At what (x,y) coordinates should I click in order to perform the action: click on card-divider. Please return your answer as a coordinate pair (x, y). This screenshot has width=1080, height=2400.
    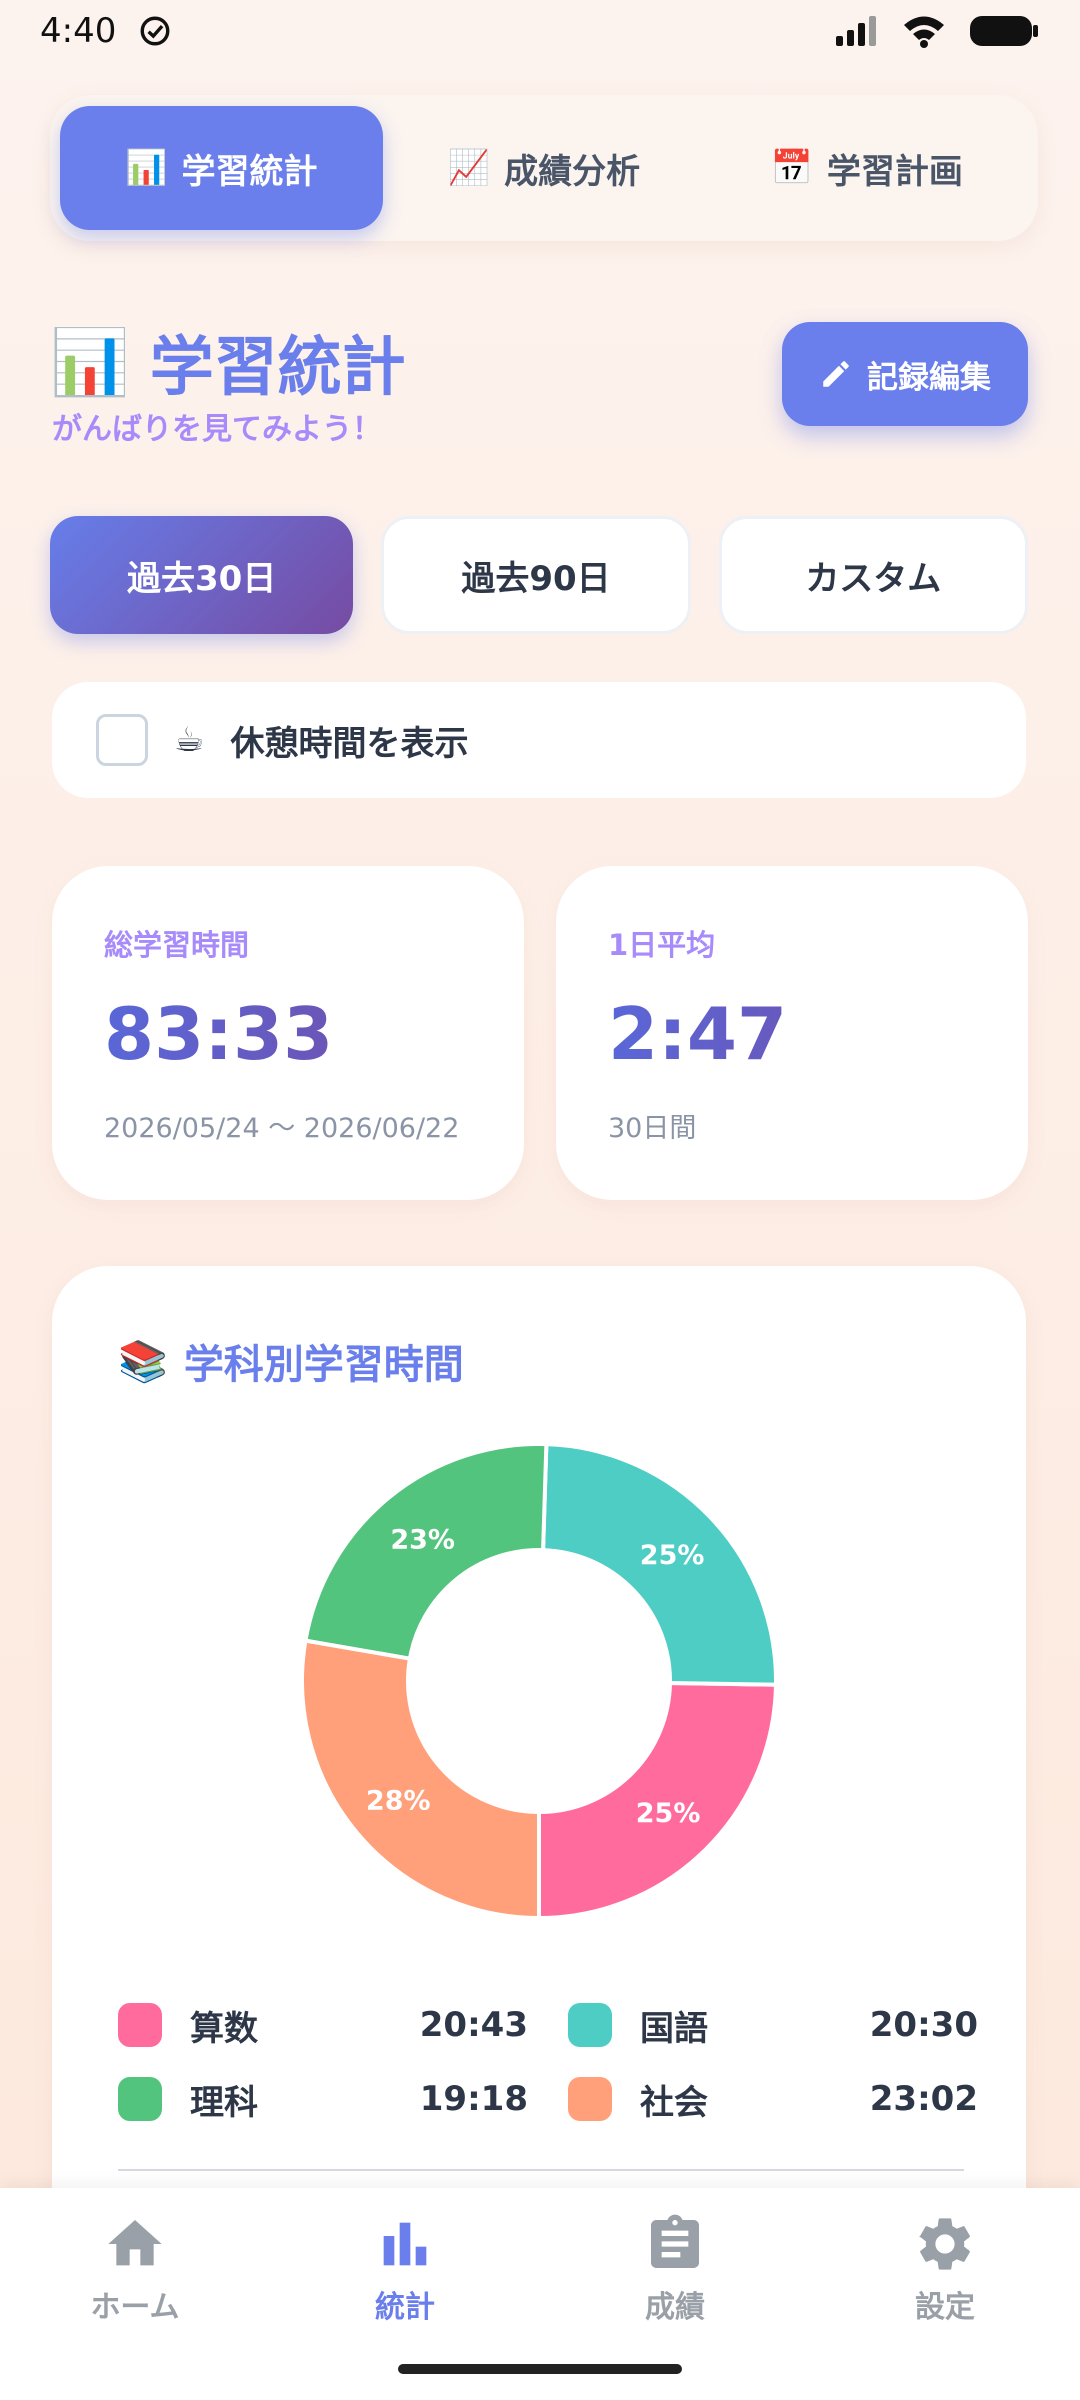
    Looking at the image, I should click on (541, 2170).